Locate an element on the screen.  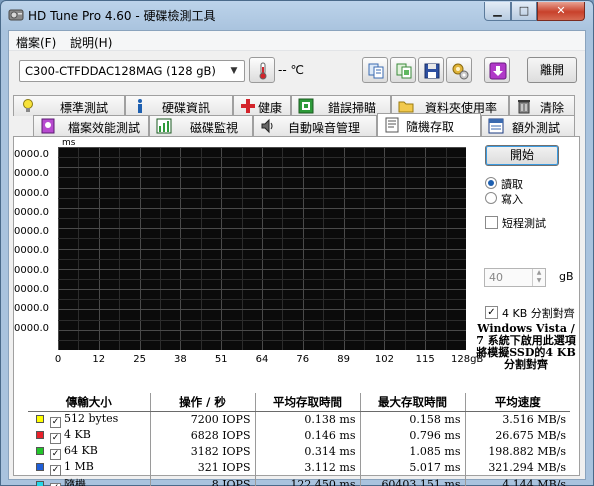
tab-extra-tests: 額外測試 is located at coordinates (528, 125).